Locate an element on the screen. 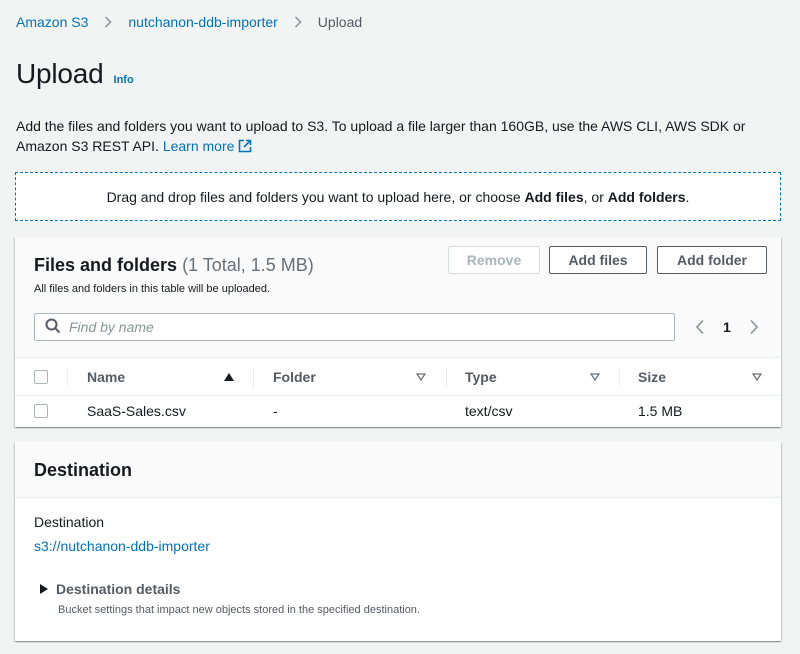  next-page-button is located at coordinates (754, 327).